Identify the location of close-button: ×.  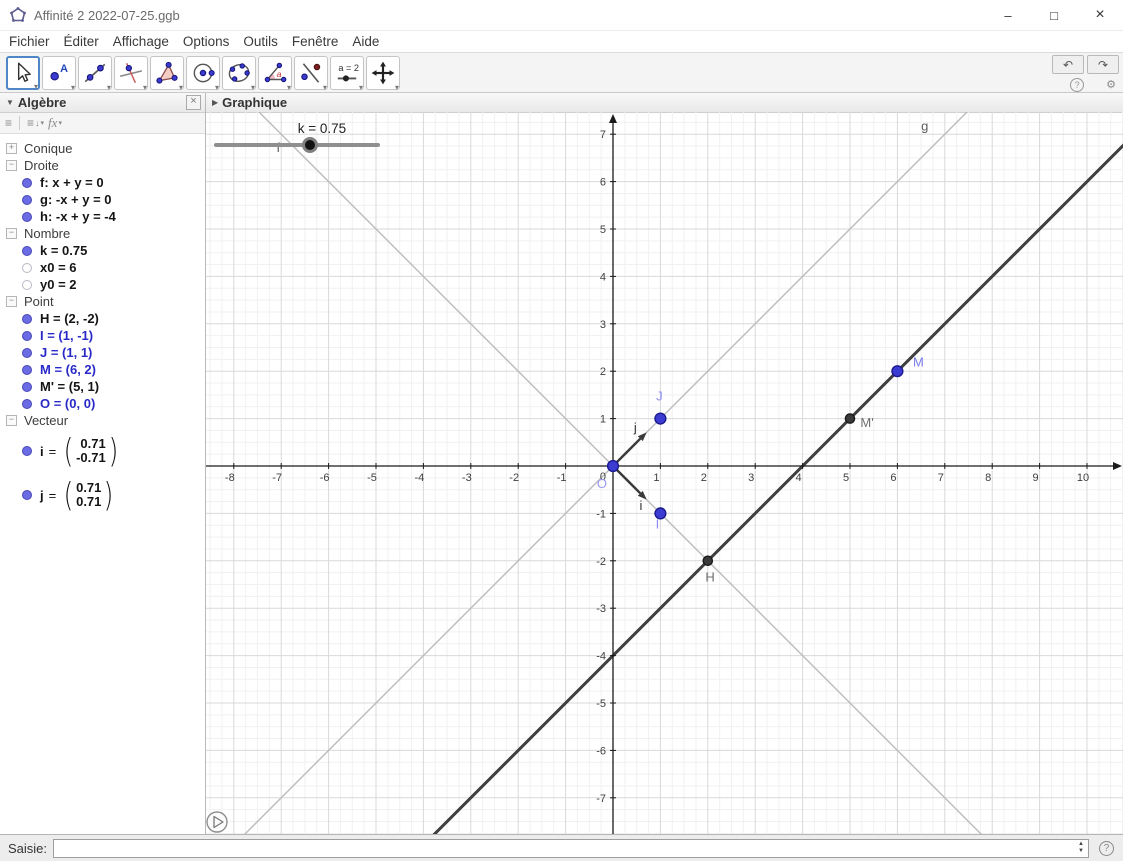
(1100, 15).